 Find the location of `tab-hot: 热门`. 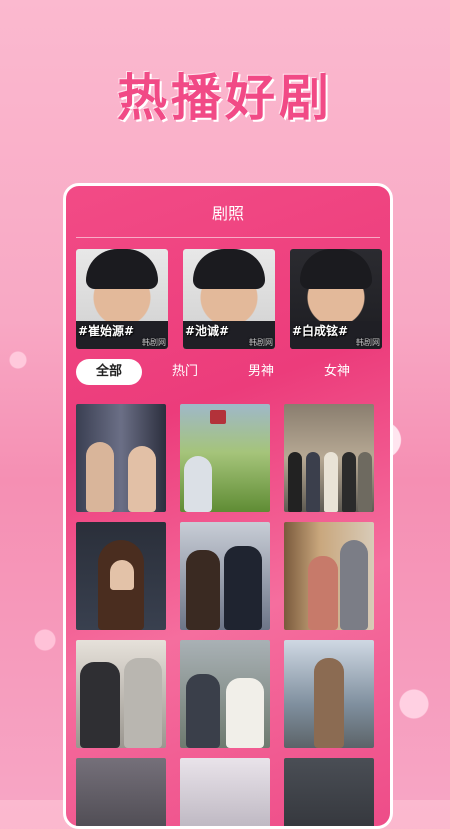

tab-hot: 热门 is located at coordinates (185, 372).